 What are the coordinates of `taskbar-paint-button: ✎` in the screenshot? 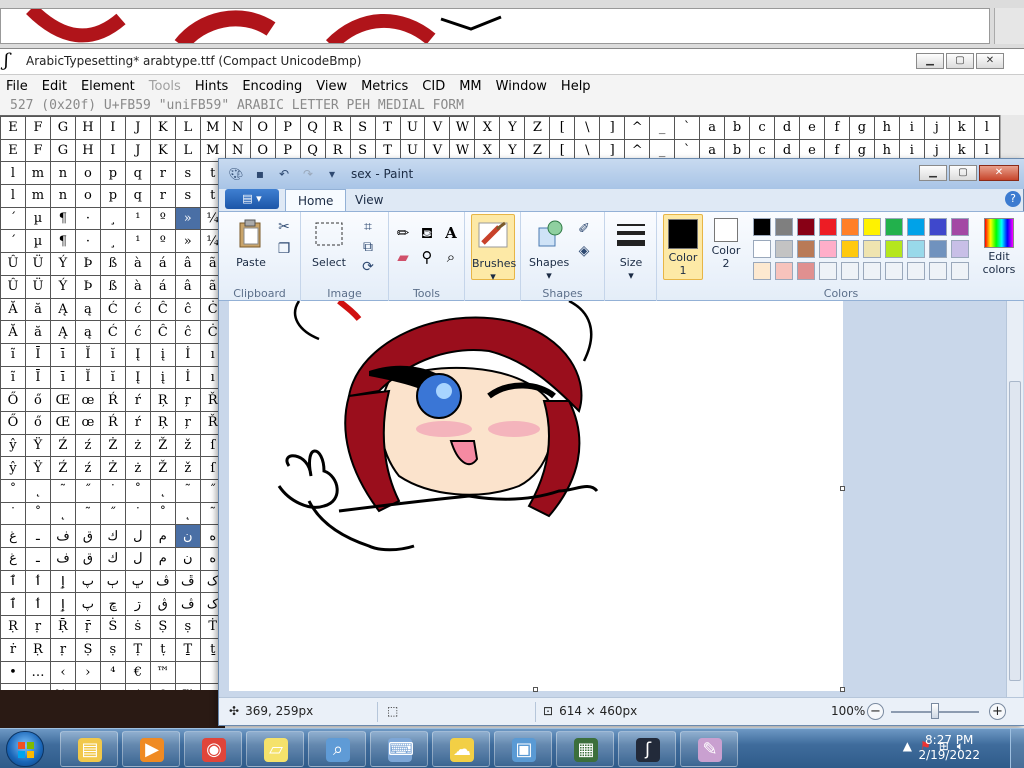 It's located at (709, 749).